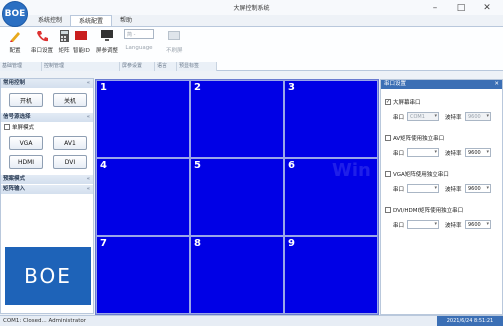 The height and width of the screenshot is (326, 503). What do you see at coordinates (91, 20) in the screenshot?
I see `tab-system-config: 系统配置` at bounding box center [91, 20].